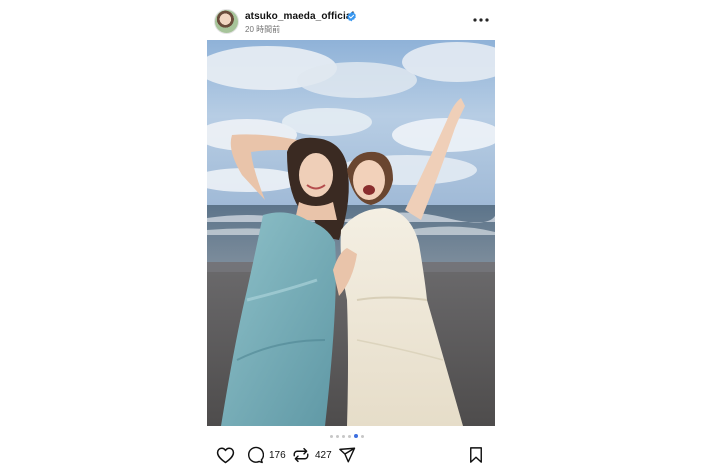 The width and height of the screenshot is (702, 468). I want to click on like-button, so click(225, 455).